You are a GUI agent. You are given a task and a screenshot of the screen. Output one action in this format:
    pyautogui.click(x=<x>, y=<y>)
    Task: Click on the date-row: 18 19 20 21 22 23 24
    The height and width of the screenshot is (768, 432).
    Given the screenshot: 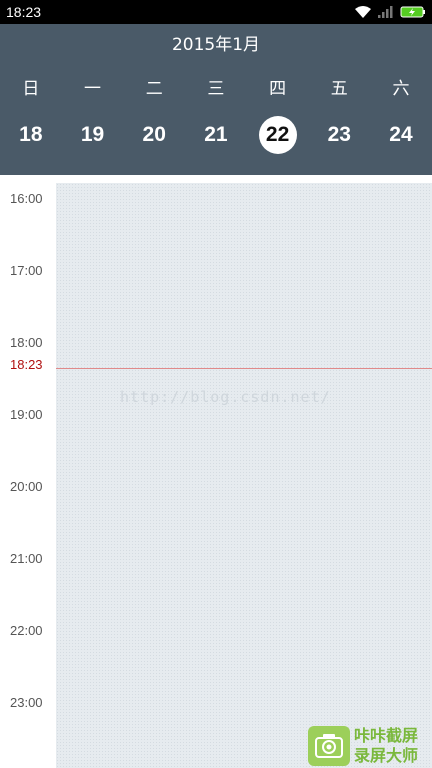 What is the action you would take?
    pyautogui.click(x=216, y=135)
    